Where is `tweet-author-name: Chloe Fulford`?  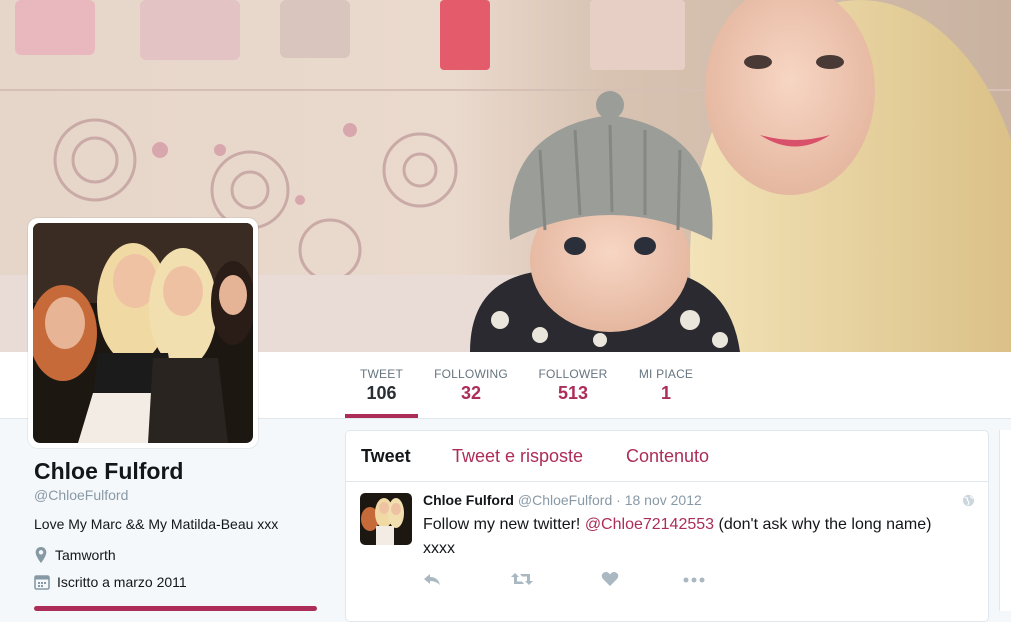 tweet-author-name: Chloe Fulford is located at coordinates (468, 500).